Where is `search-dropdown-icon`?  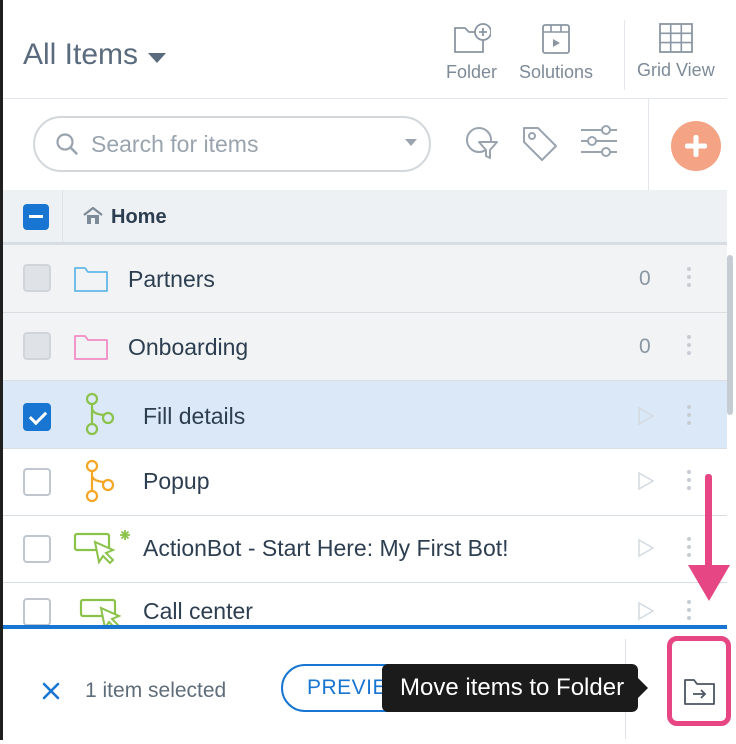
search-dropdown-icon is located at coordinates (411, 142).